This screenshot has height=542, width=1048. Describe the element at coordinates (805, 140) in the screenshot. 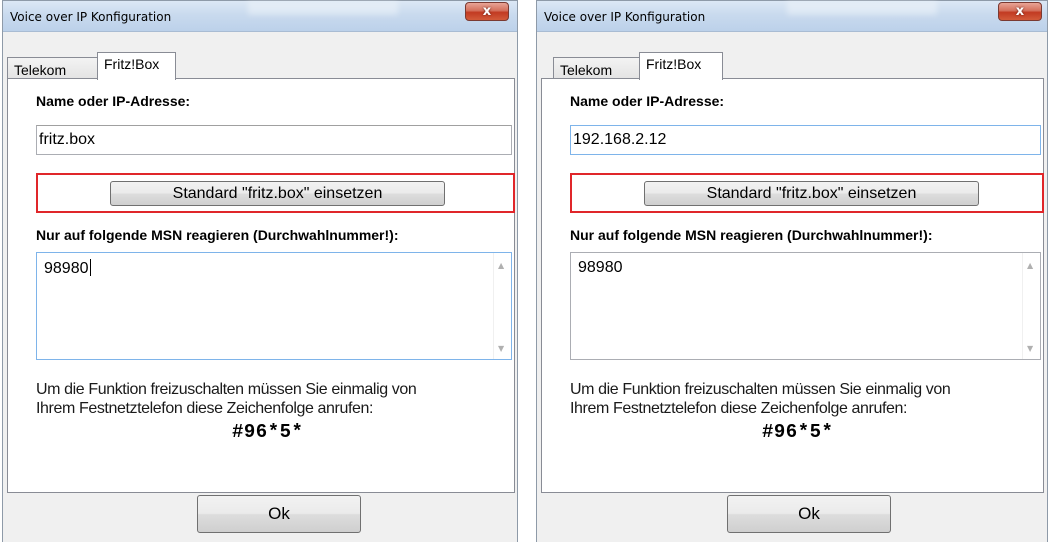

I see `name-input: 192.168.2.12` at that location.